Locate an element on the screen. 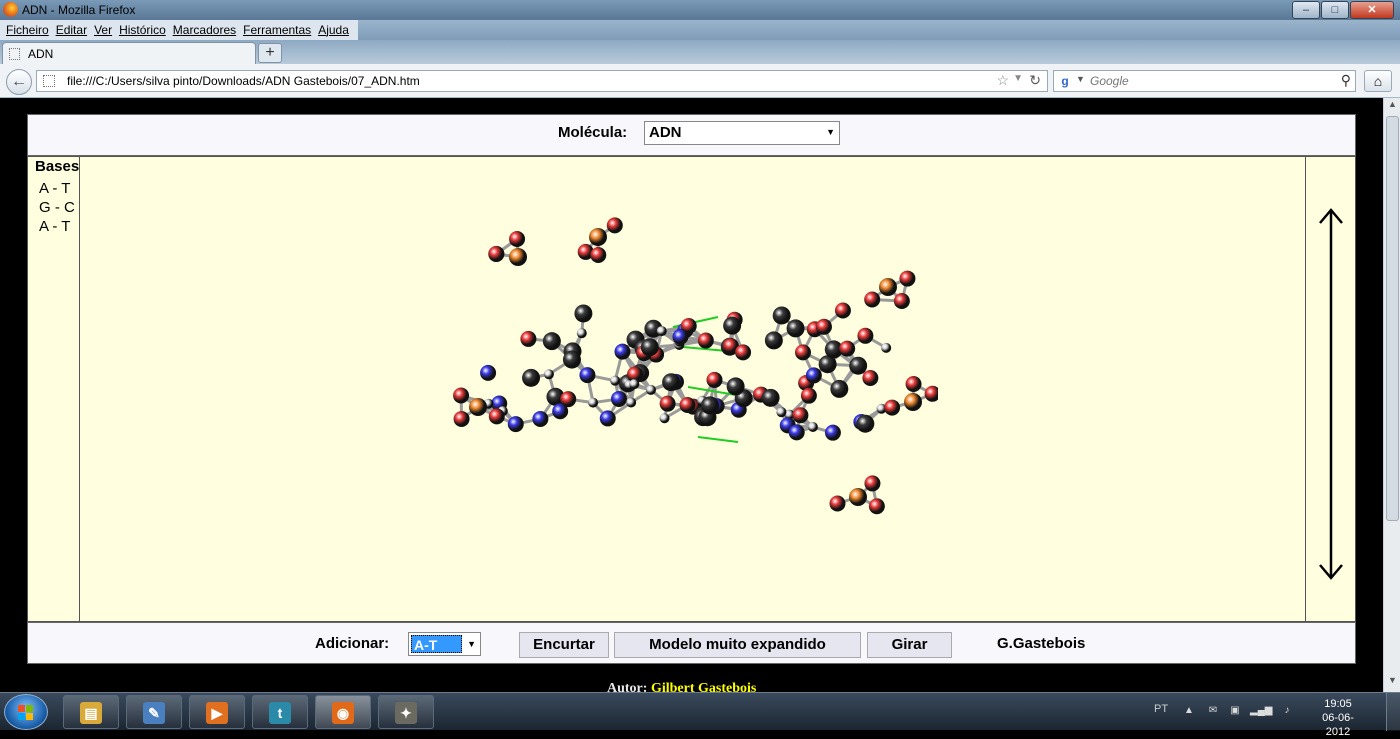 The width and height of the screenshot is (1400, 739). clock-time: 19:05 is located at coordinates (1338, 704).